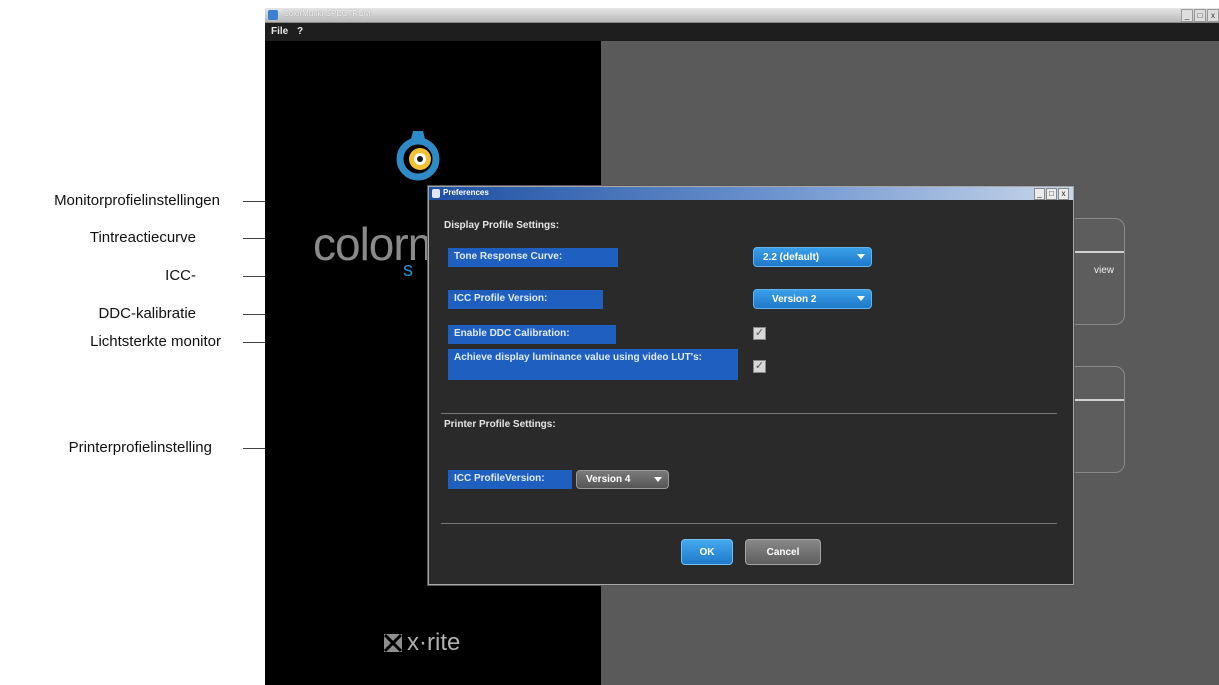 The width and height of the screenshot is (1219, 685). I want to click on maximize-button: □, so click(1200, 15).